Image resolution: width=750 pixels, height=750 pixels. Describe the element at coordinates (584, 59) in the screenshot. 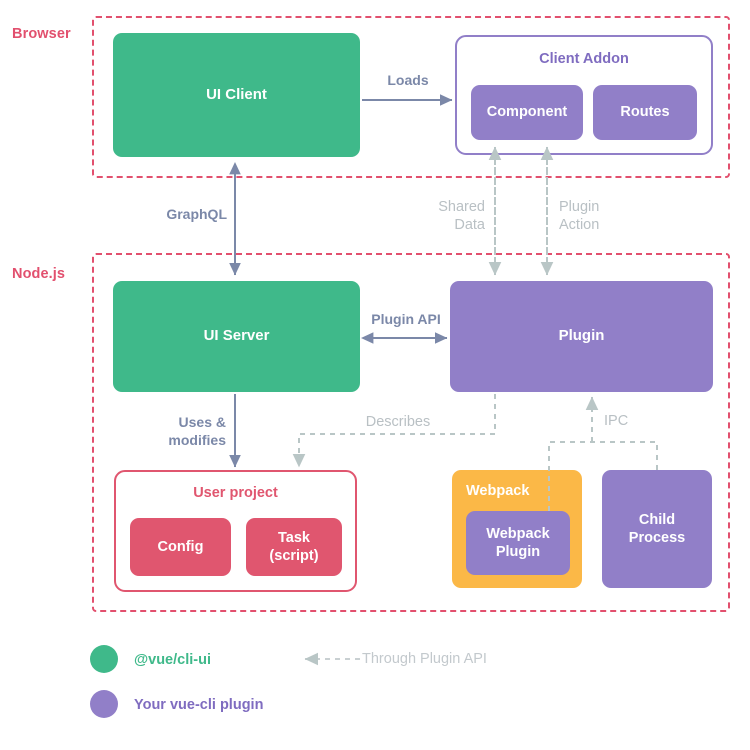

I see `group-client-addon-title: Client Addon` at that location.